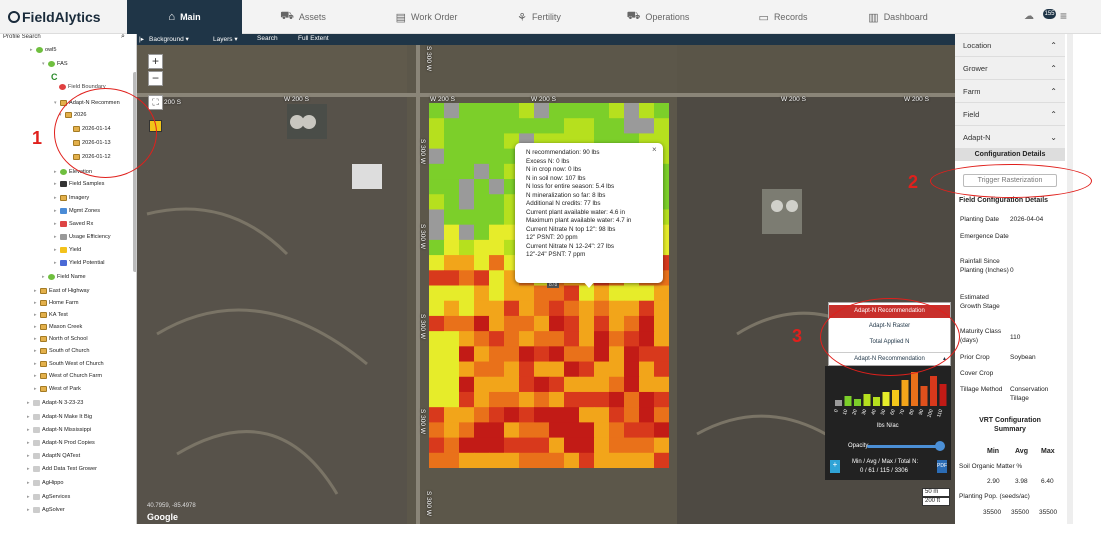  I want to click on scale-metric: 50 m, so click(936, 492).